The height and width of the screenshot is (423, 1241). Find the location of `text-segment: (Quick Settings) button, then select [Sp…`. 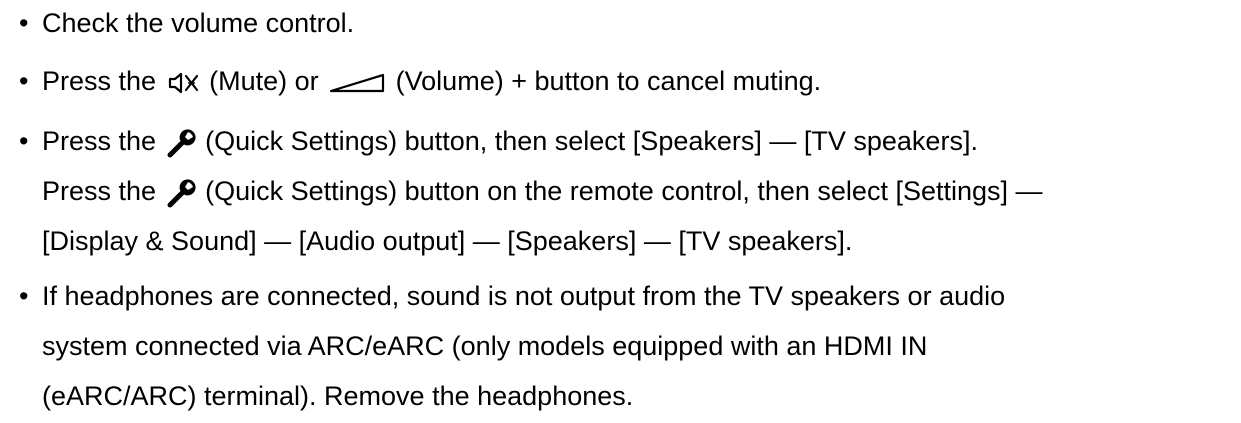

text-segment: (Quick Settings) button, then select [Sp… is located at coordinates (591, 141).